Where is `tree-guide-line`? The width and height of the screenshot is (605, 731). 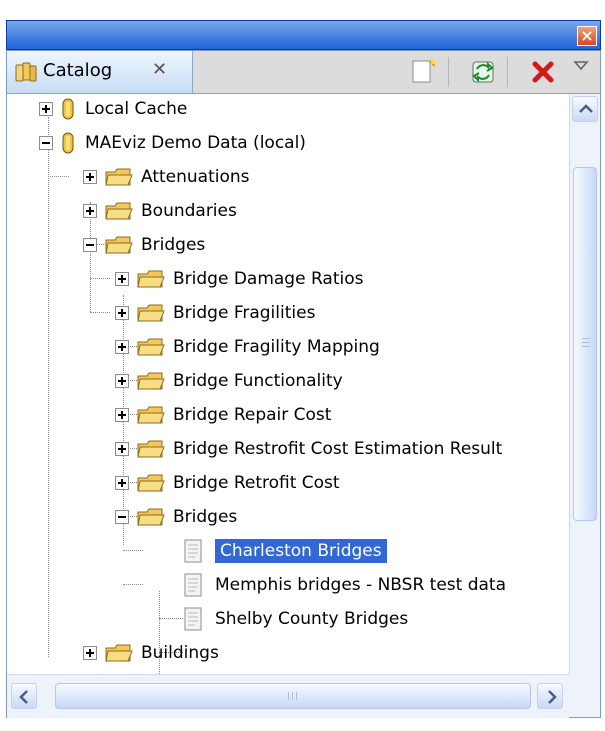
tree-guide-line is located at coordinates (48, 387).